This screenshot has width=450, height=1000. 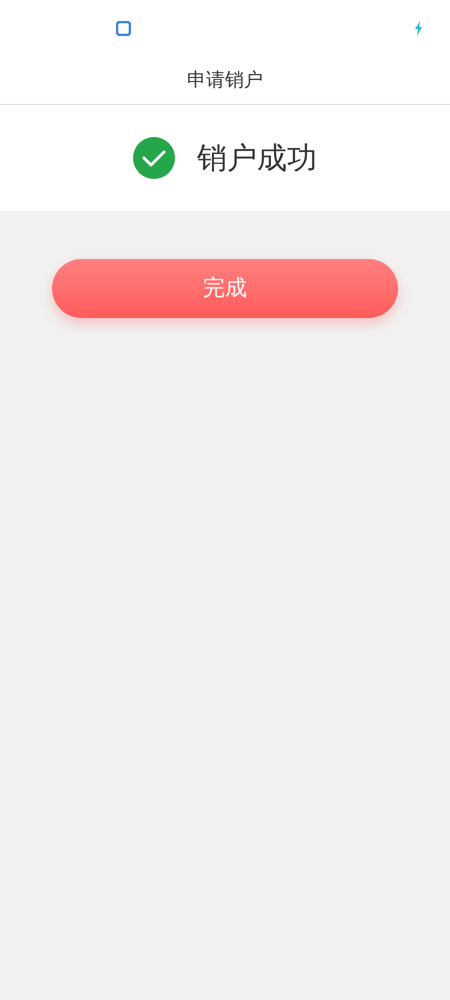 I want to click on lightning-icon, so click(x=418, y=28).